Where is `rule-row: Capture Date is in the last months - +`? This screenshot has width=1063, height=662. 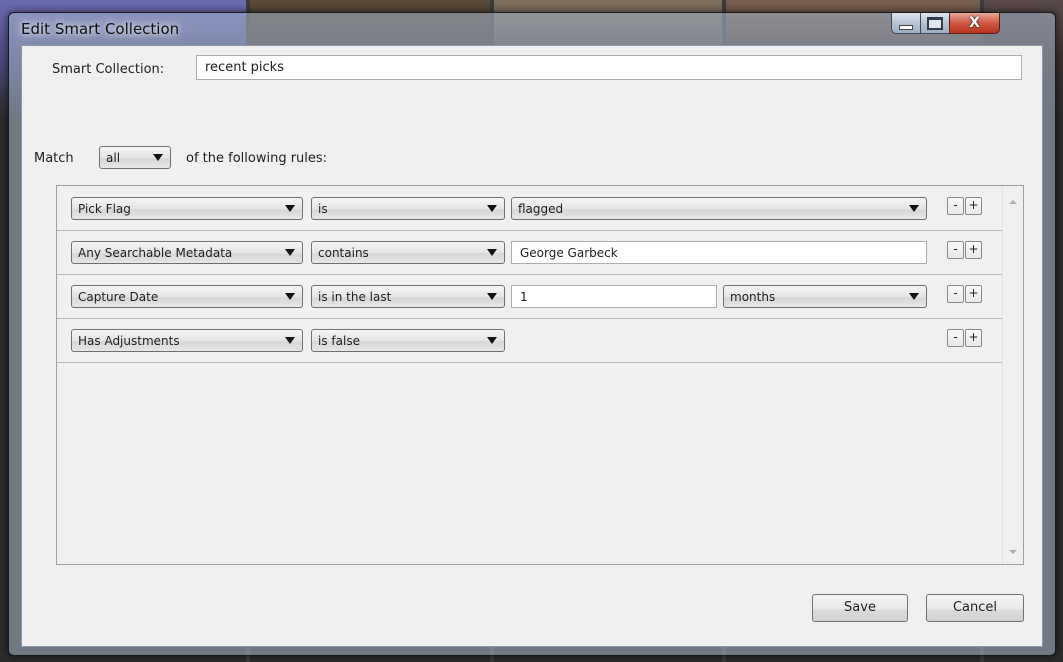
rule-row: Capture Date is in the last months - + is located at coordinates (530, 296).